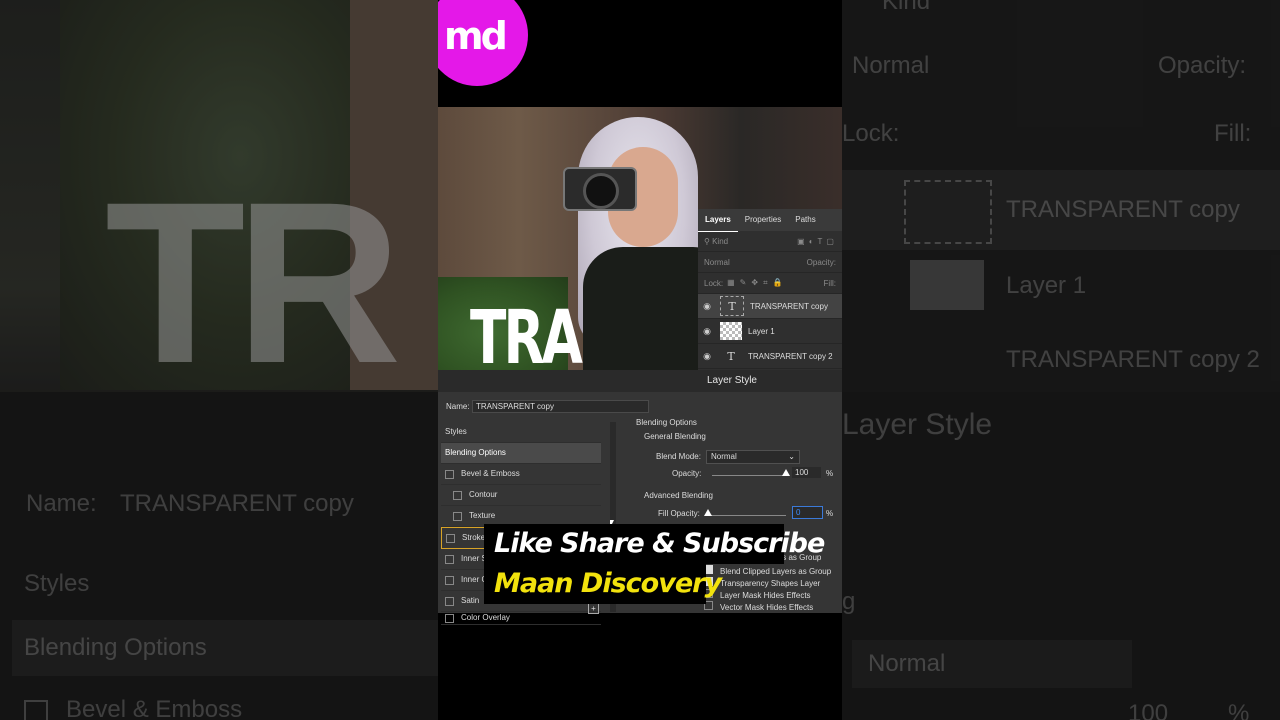 This screenshot has height=720, width=1280. What do you see at coordinates (458, 406) in the screenshot?
I see `name-label: Name:` at bounding box center [458, 406].